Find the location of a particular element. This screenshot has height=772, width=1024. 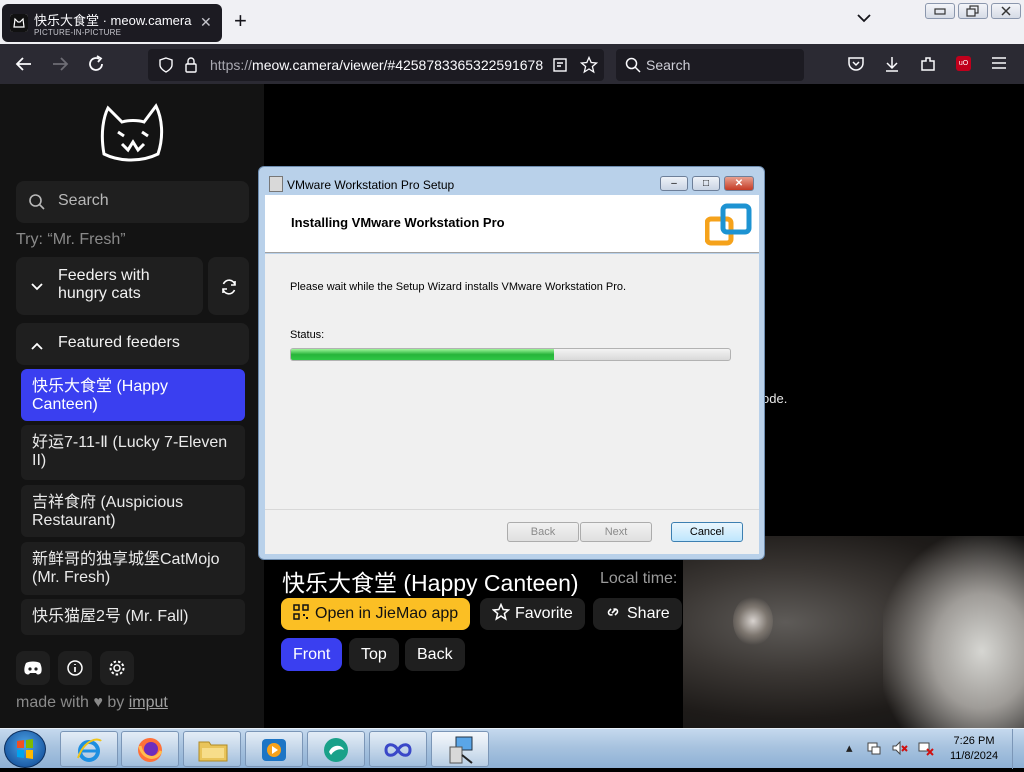

action-center-flag-icon is located at coordinates (874, 749).